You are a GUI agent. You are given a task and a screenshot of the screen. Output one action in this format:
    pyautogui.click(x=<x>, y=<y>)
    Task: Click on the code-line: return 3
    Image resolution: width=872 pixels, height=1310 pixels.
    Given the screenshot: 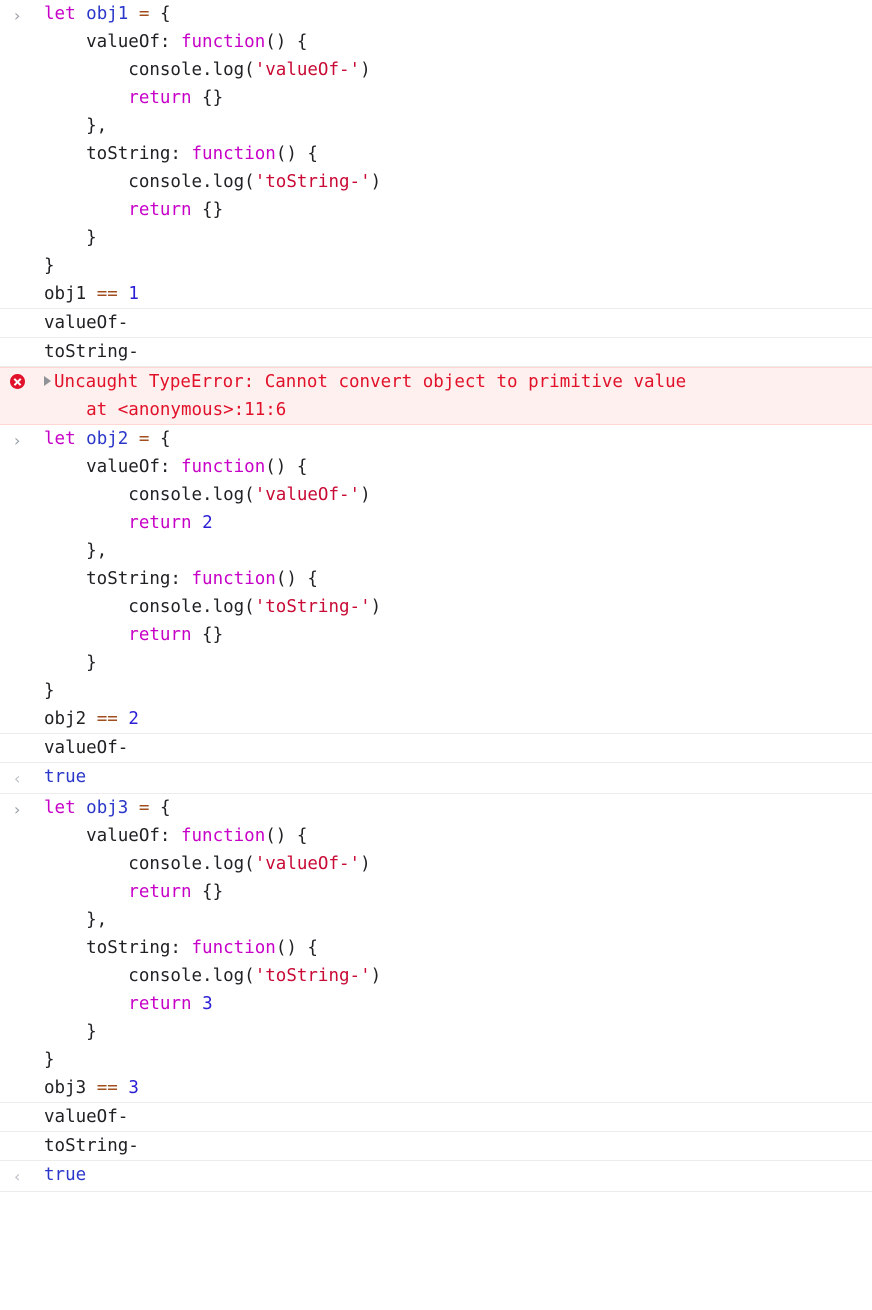 What is the action you would take?
    pyautogui.click(x=455, y=1004)
    